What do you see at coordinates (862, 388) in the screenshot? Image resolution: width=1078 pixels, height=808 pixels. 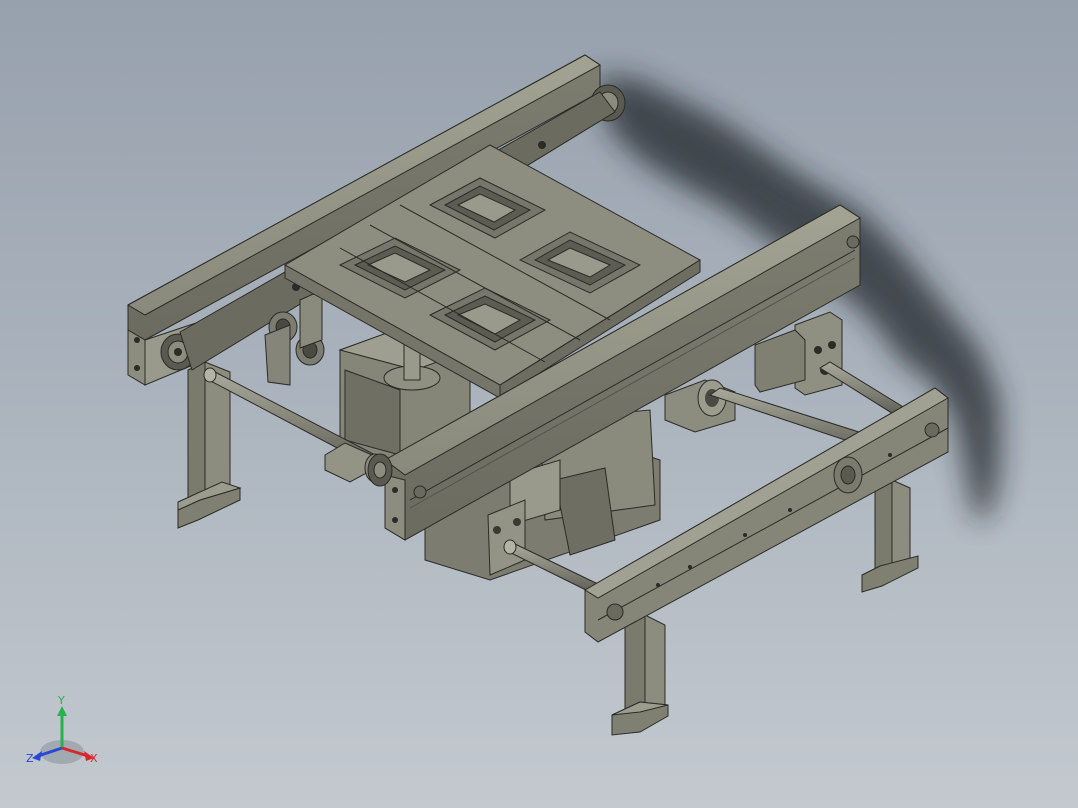 I see `cross-rod-back` at bounding box center [862, 388].